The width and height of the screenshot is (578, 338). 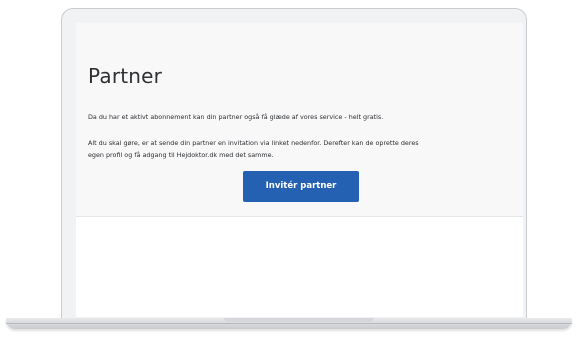 What do you see at coordinates (125, 76) in the screenshot?
I see `page-title: Partner` at bounding box center [125, 76].